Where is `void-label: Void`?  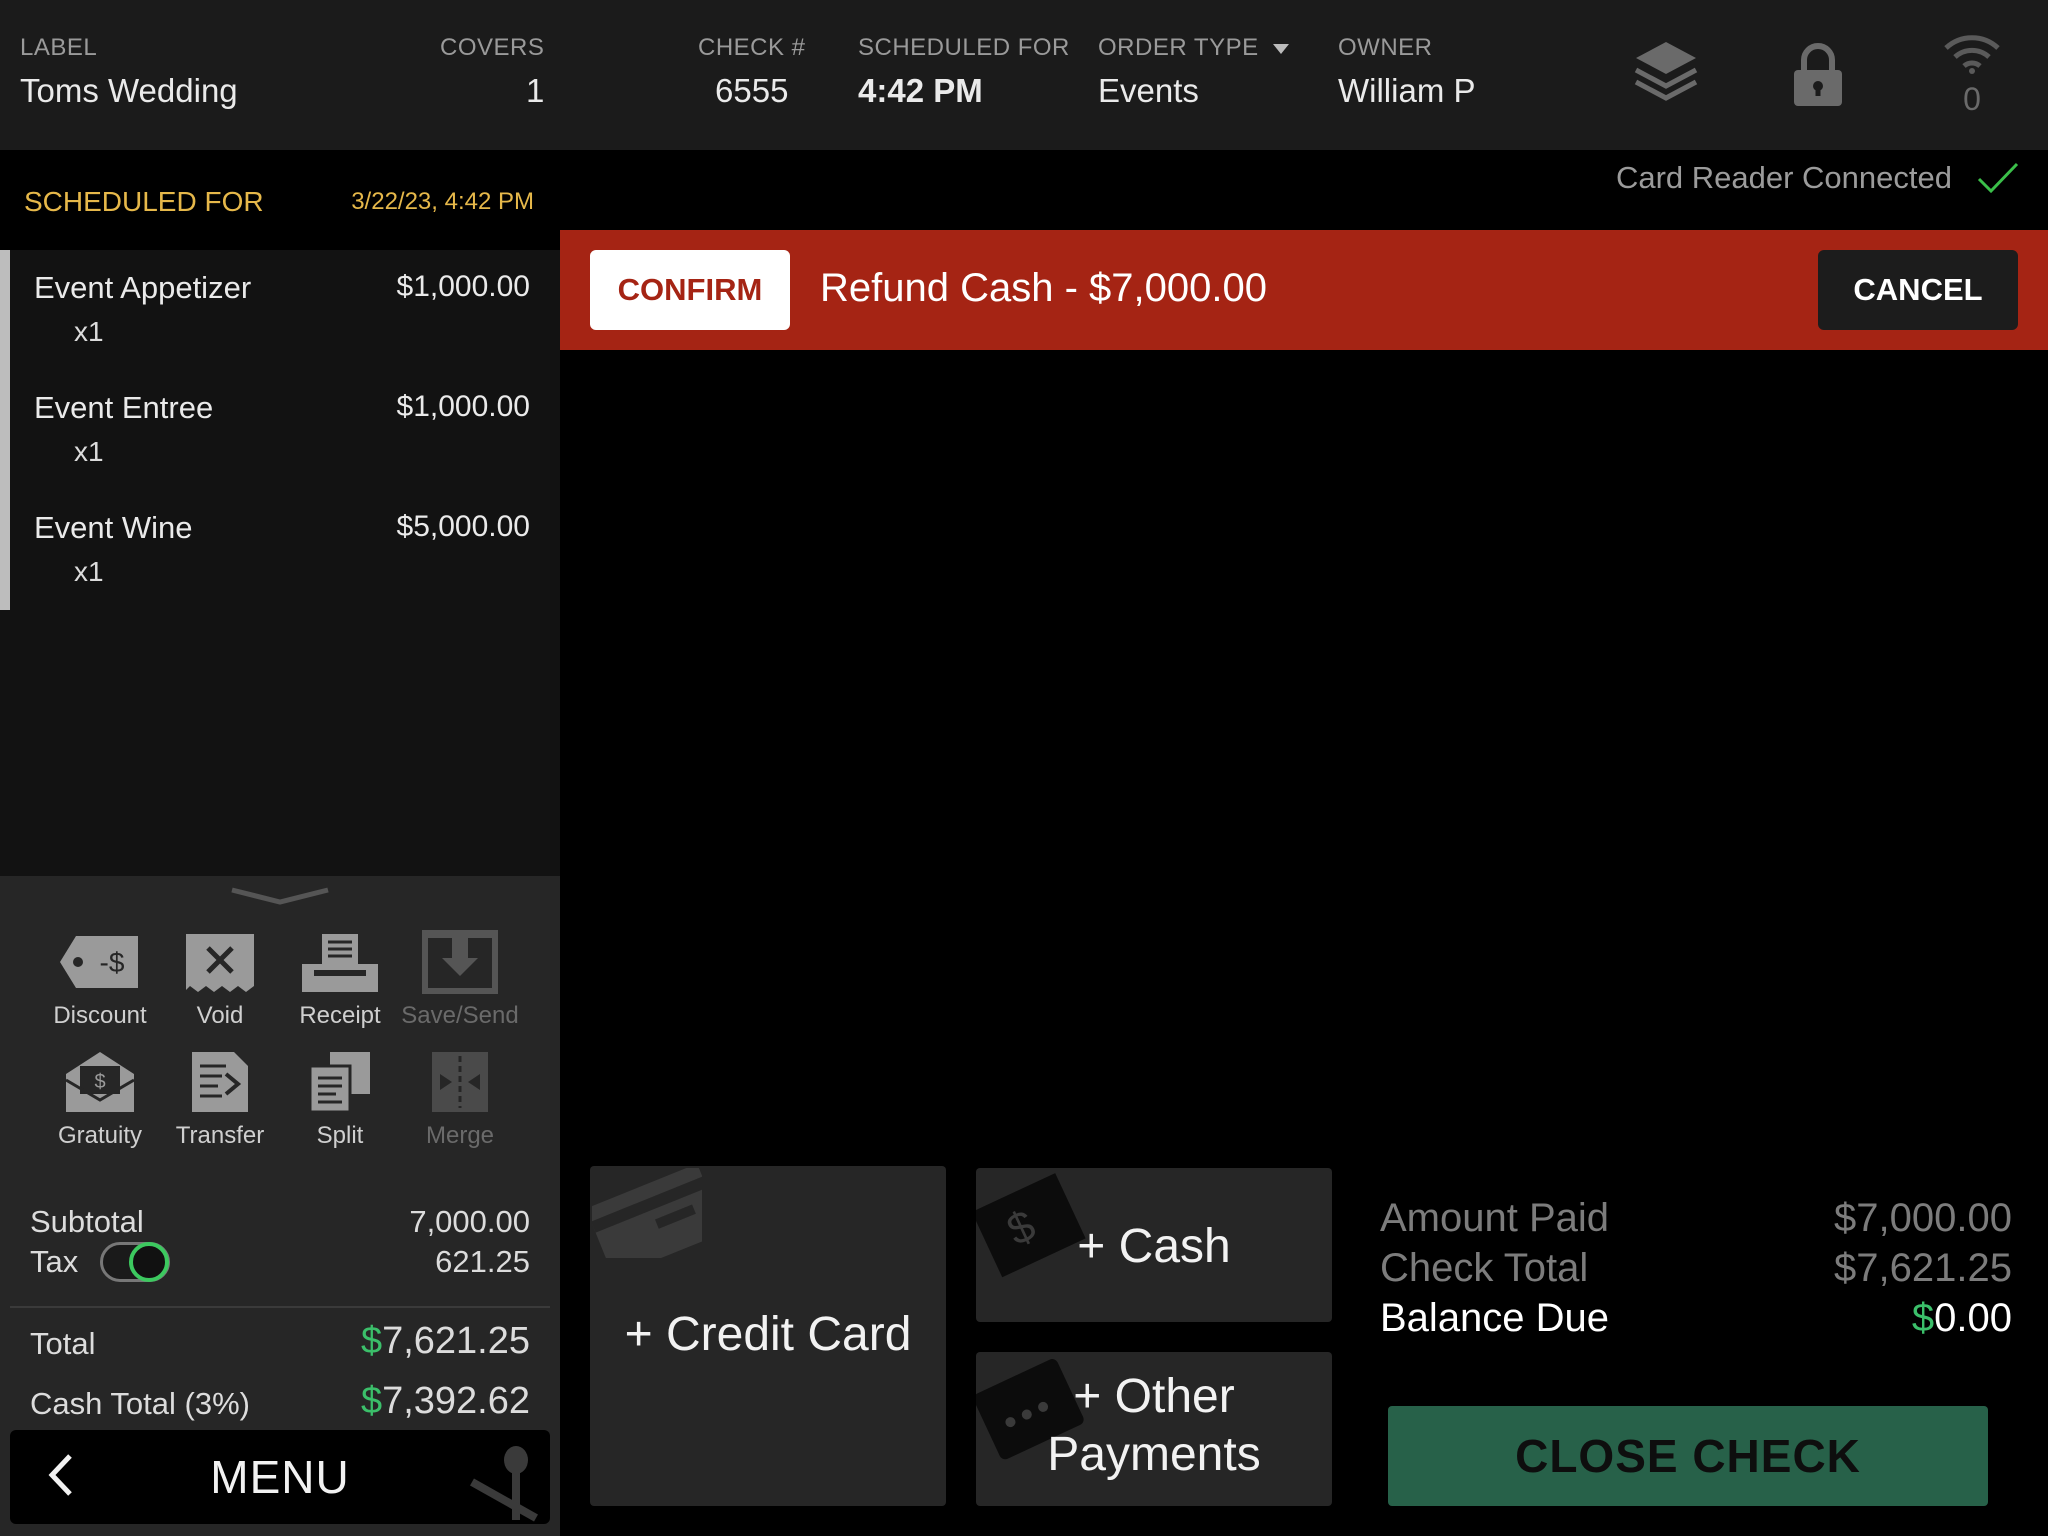
void-label: Void is located at coordinates (220, 1015).